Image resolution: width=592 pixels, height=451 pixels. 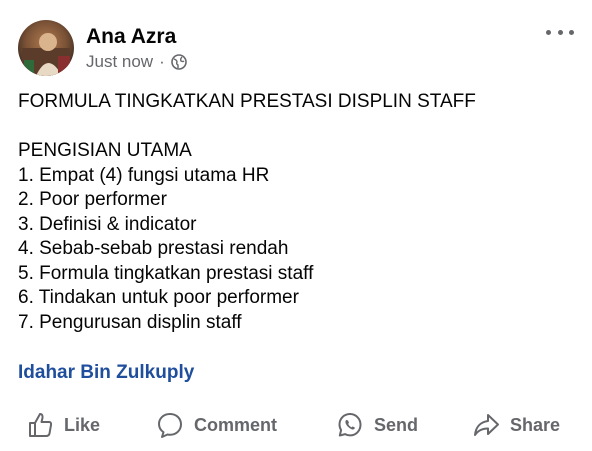 What do you see at coordinates (63, 425) in the screenshot?
I see `like-button: Like` at bounding box center [63, 425].